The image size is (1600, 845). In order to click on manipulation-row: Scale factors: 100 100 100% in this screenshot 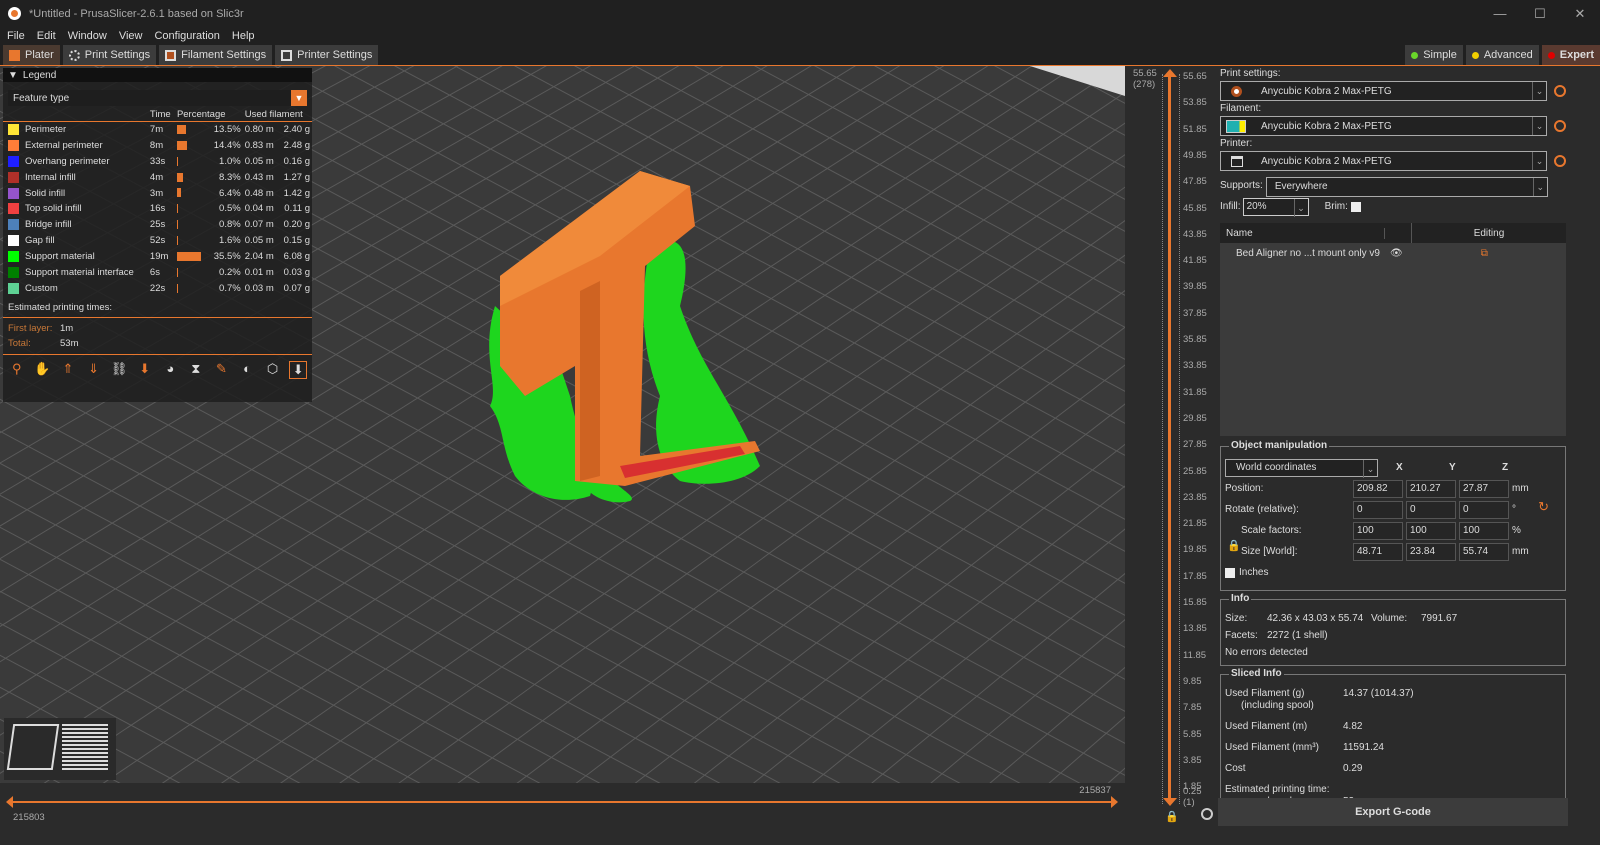, I will do `click(1393, 530)`.